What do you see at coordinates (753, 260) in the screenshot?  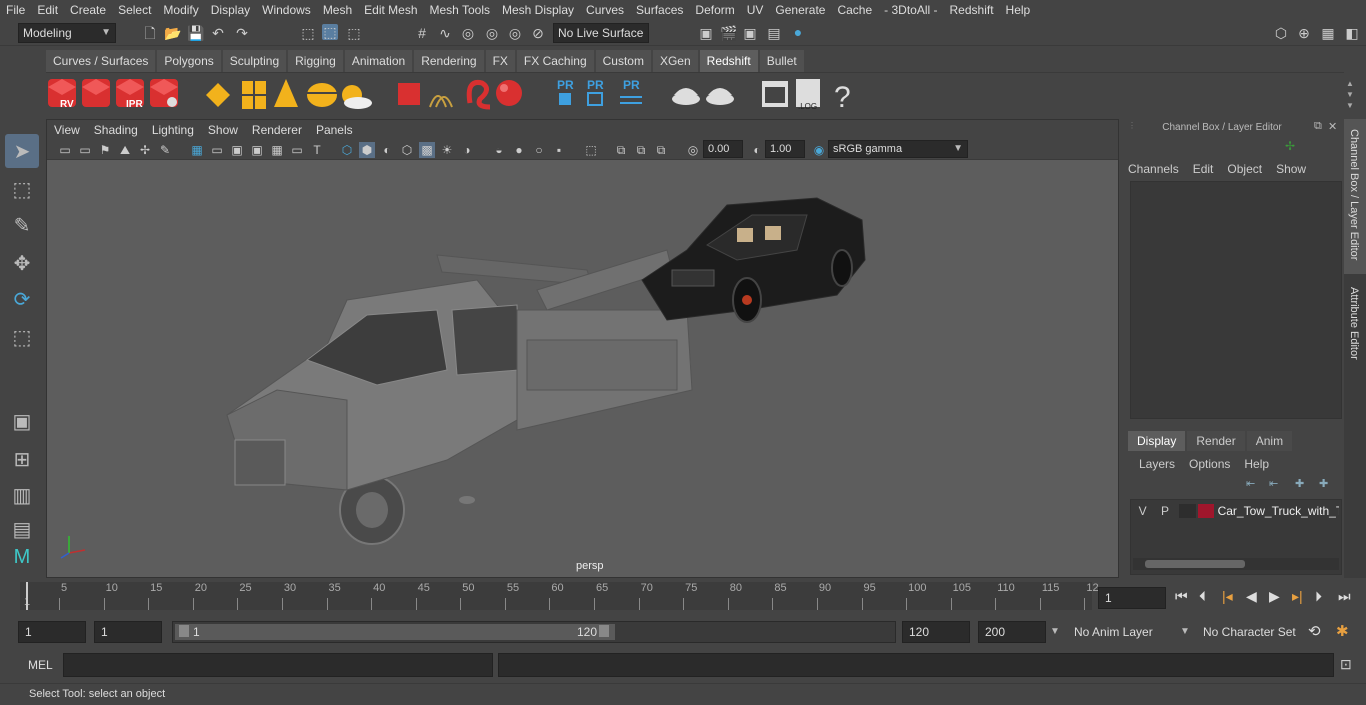 I see `sedan-car-model` at bounding box center [753, 260].